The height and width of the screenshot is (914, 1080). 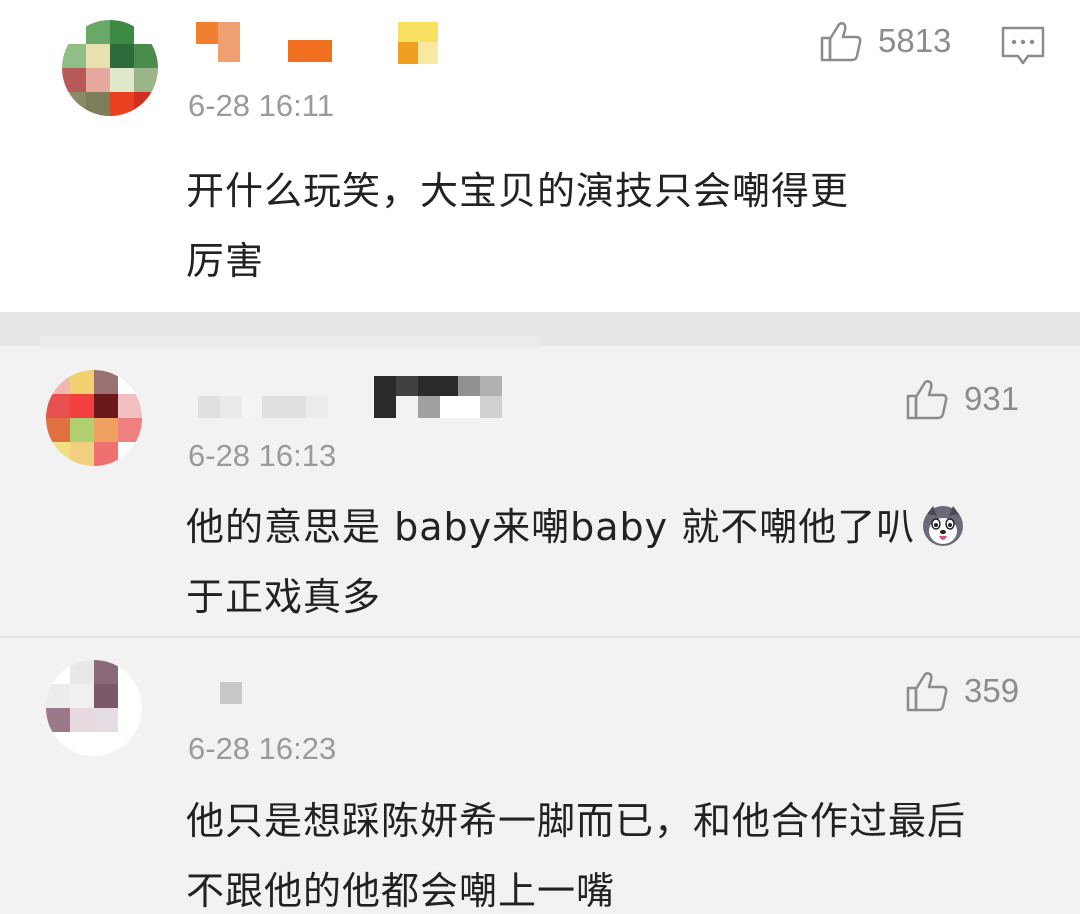 I want to click on comment-text-line: 他只是想踩陈妍希一脚而已，和他合作过最后, so click(x=576, y=821).